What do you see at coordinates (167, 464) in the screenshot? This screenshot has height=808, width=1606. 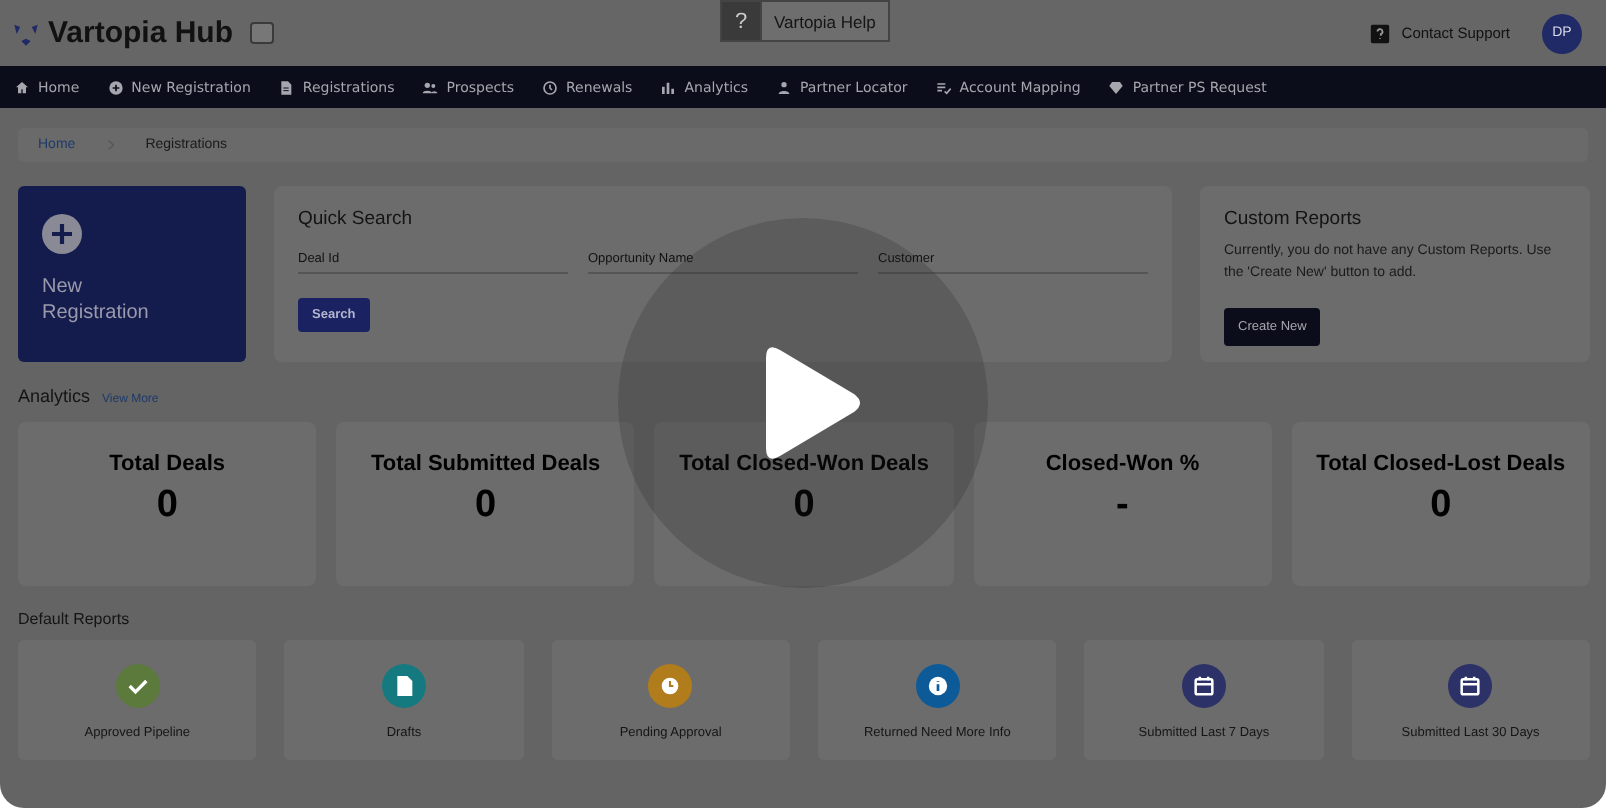 I see `stat-label: Total Deals` at bounding box center [167, 464].